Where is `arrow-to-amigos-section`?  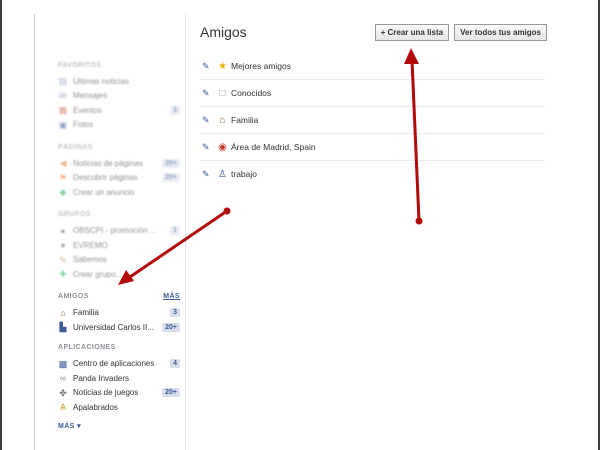
arrow-to-amigos-section is located at coordinates (174, 246).